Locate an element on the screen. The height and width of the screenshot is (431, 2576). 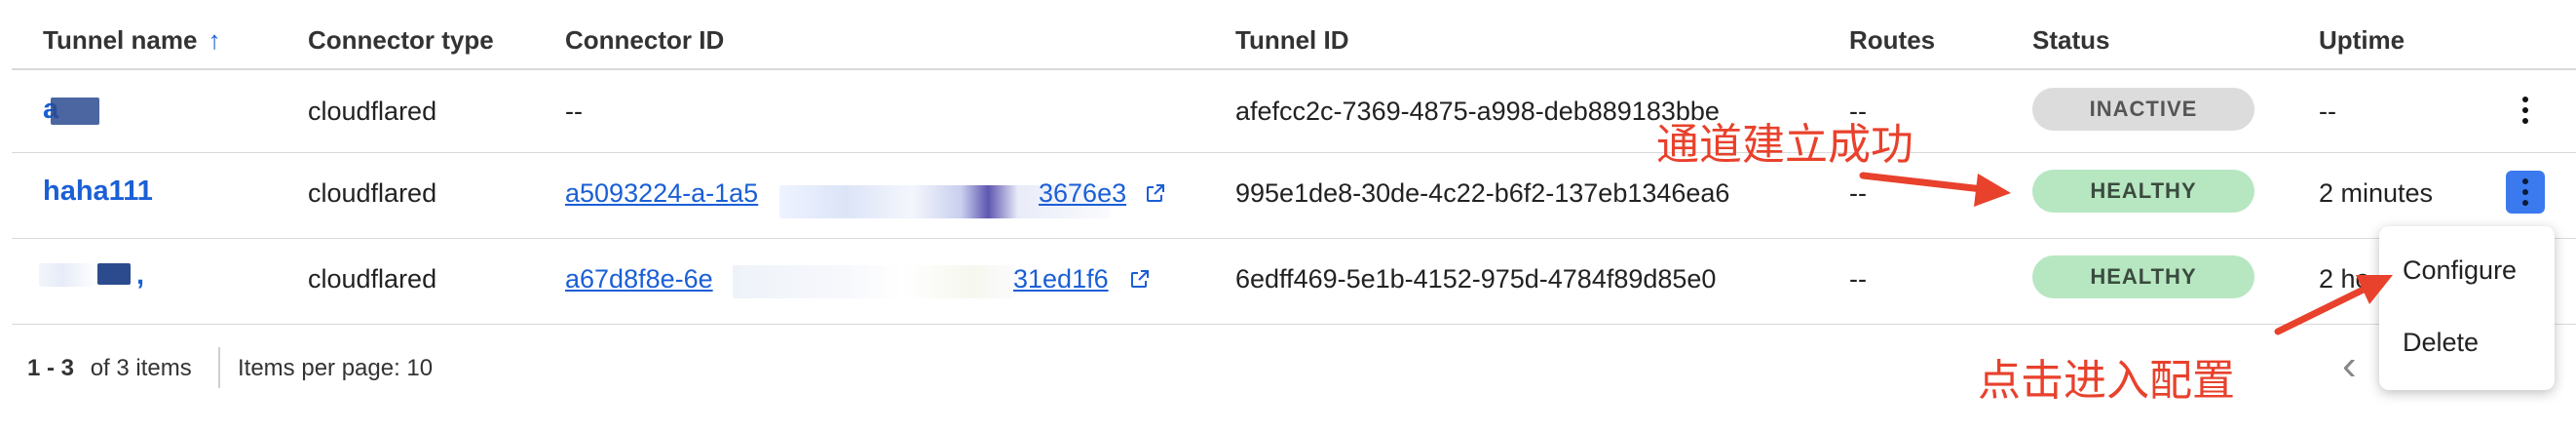
arrow-to-status-icon is located at coordinates (1935, 189).